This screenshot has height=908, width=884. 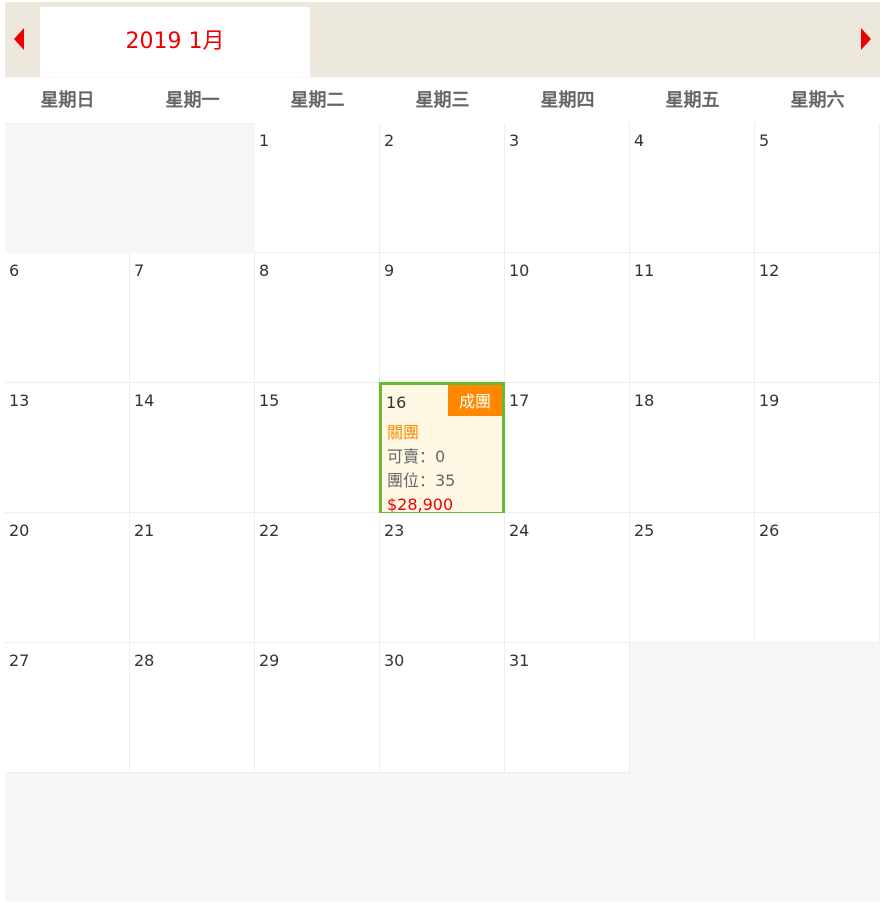 What do you see at coordinates (519, 270) in the screenshot?
I see `day-number: 10` at bounding box center [519, 270].